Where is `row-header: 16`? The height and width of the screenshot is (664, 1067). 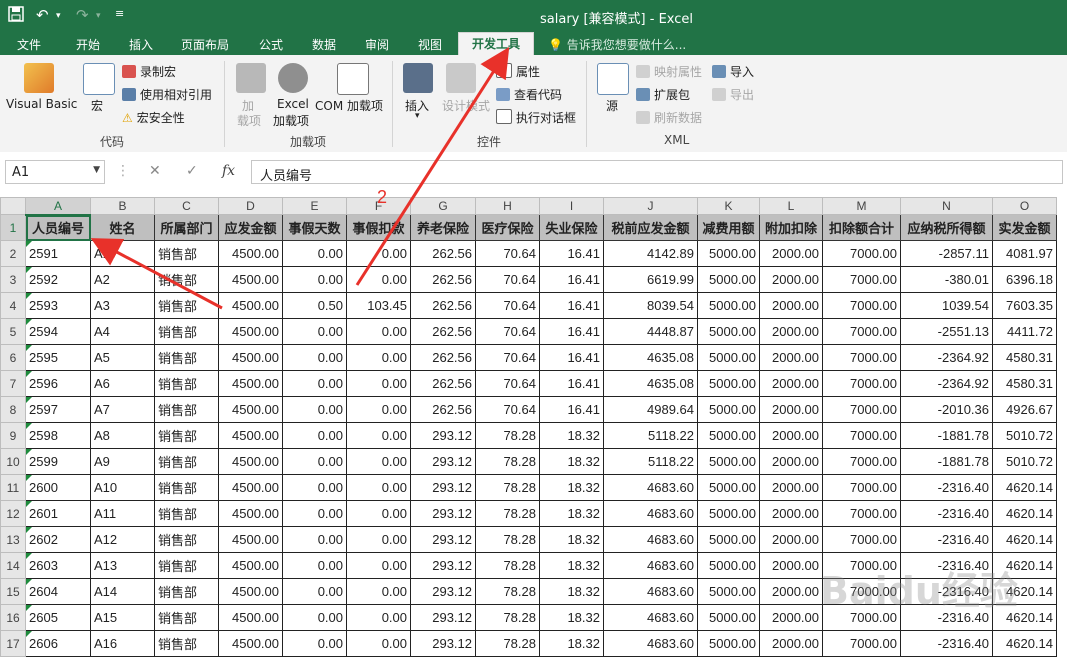
row-header: 16 is located at coordinates (13, 617).